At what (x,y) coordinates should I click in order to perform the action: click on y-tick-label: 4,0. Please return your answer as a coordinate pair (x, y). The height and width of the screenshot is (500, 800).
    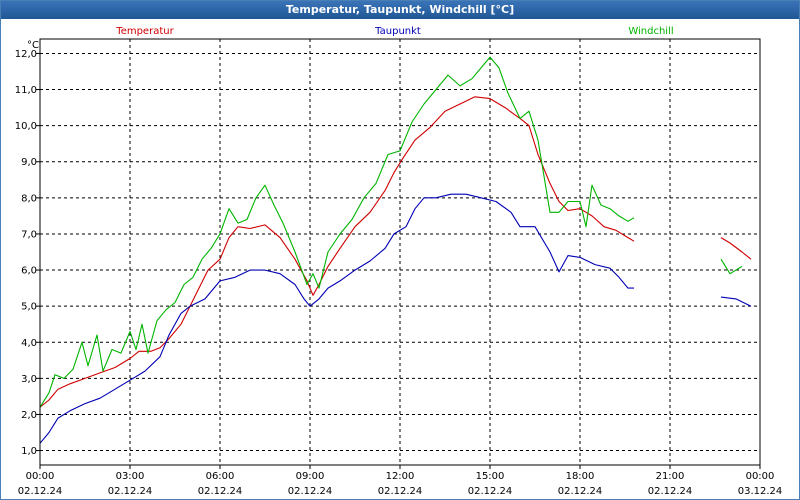
    Looking at the image, I should click on (29, 343).